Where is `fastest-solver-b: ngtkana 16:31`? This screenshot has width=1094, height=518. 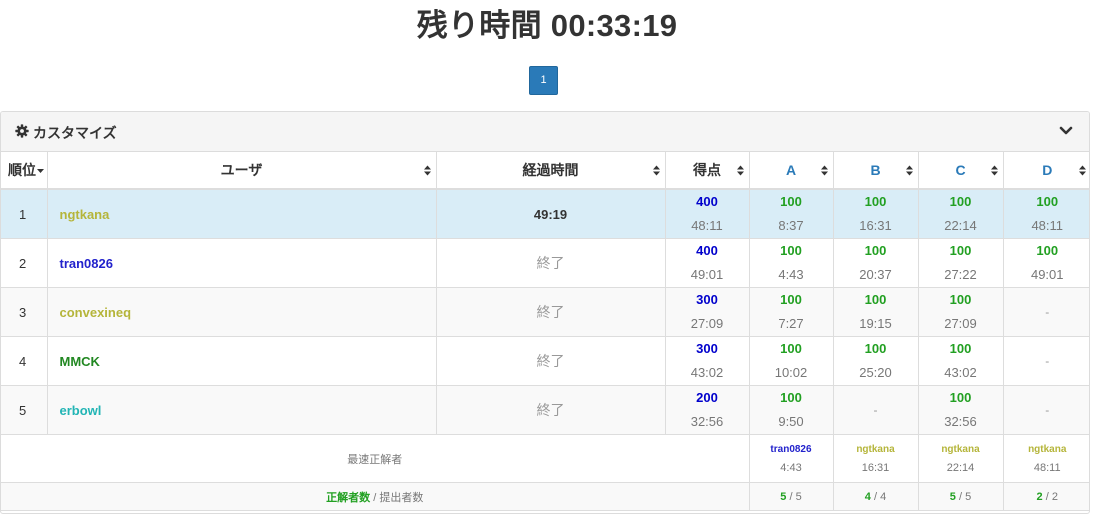 fastest-solver-b: ngtkana 16:31 is located at coordinates (876, 458).